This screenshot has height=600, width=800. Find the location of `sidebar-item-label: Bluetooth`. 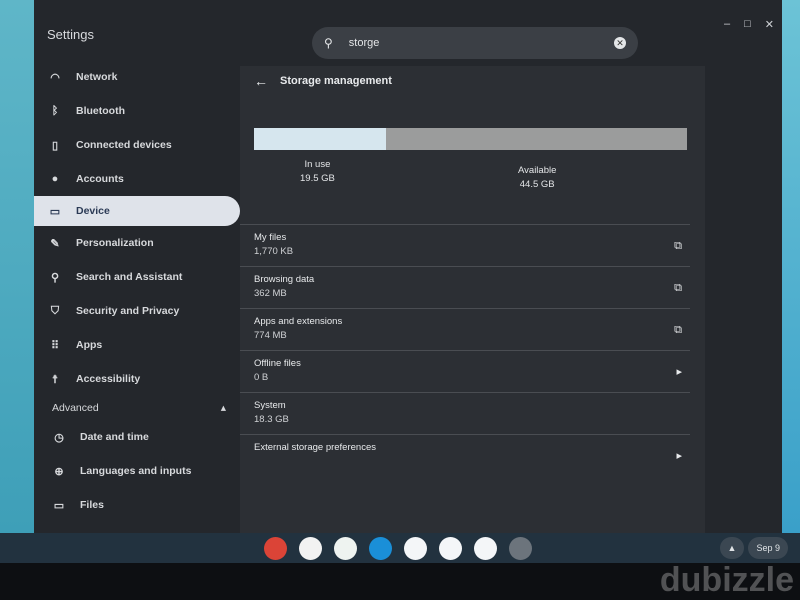

sidebar-item-label: Bluetooth is located at coordinates (100, 111).